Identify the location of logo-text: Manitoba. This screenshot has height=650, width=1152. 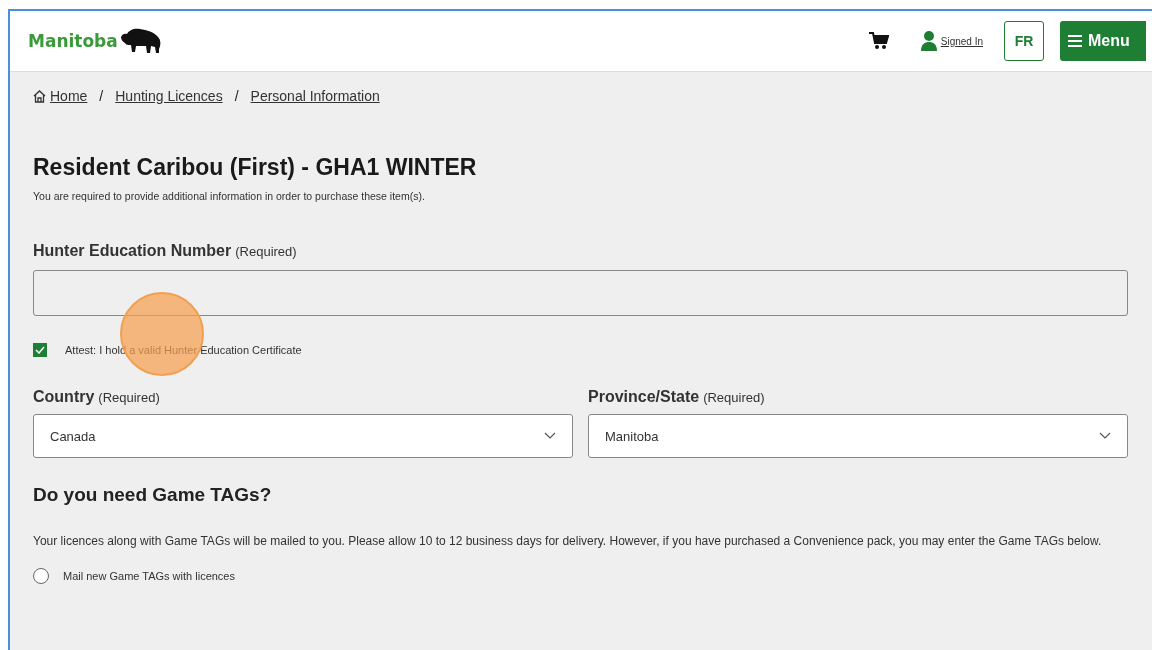
(73, 41).